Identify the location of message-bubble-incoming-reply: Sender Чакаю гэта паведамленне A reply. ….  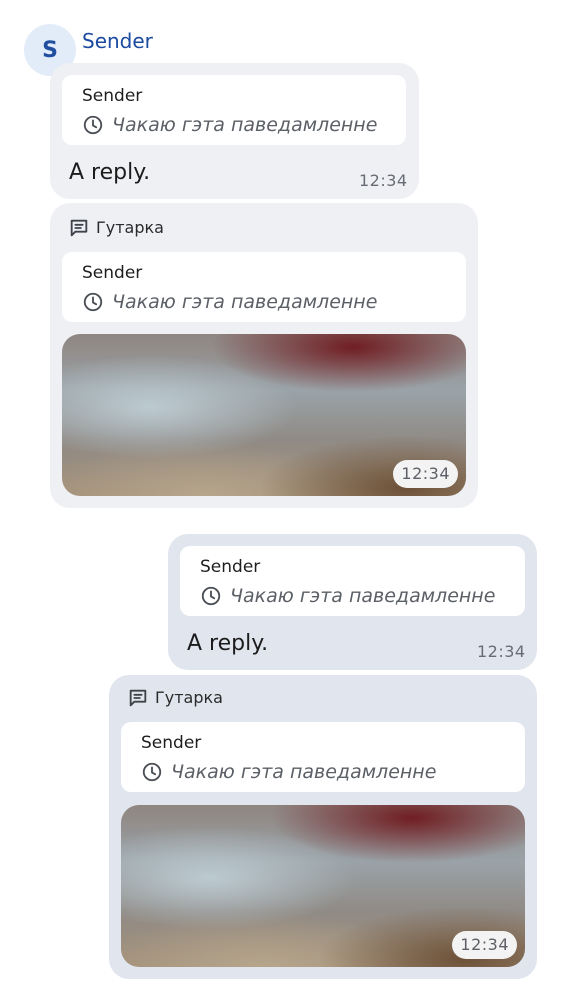
(234, 131).